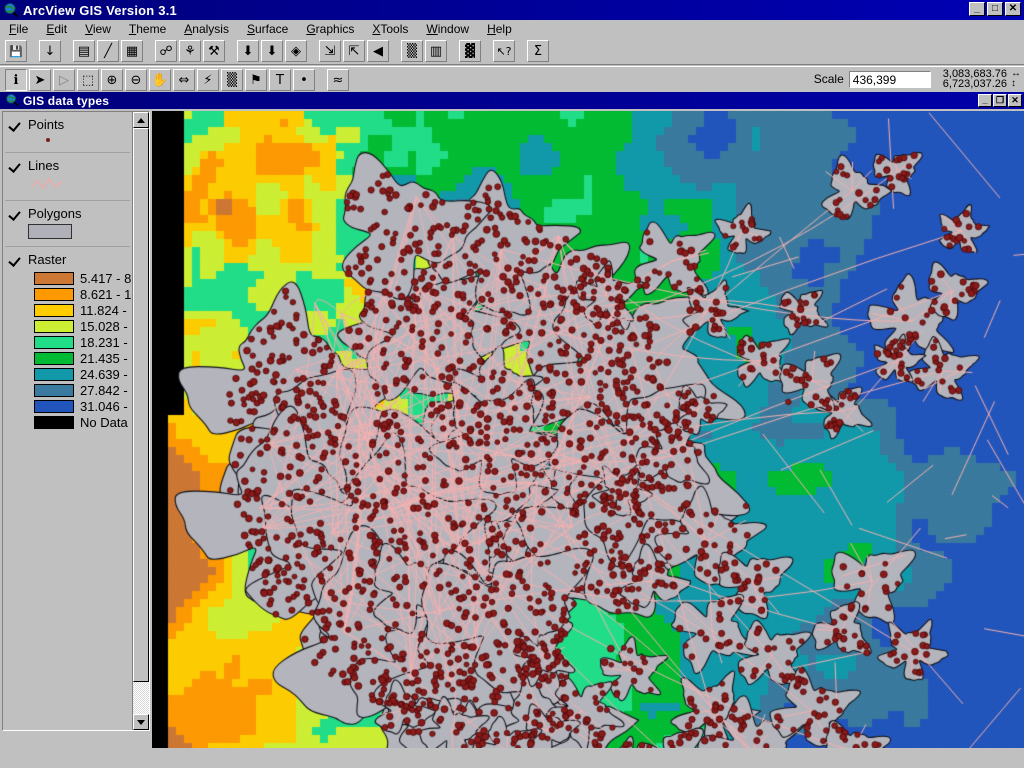  Describe the element at coordinates (108, 51) in the screenshot. I see `edit-legend-button: ╱` at that location.